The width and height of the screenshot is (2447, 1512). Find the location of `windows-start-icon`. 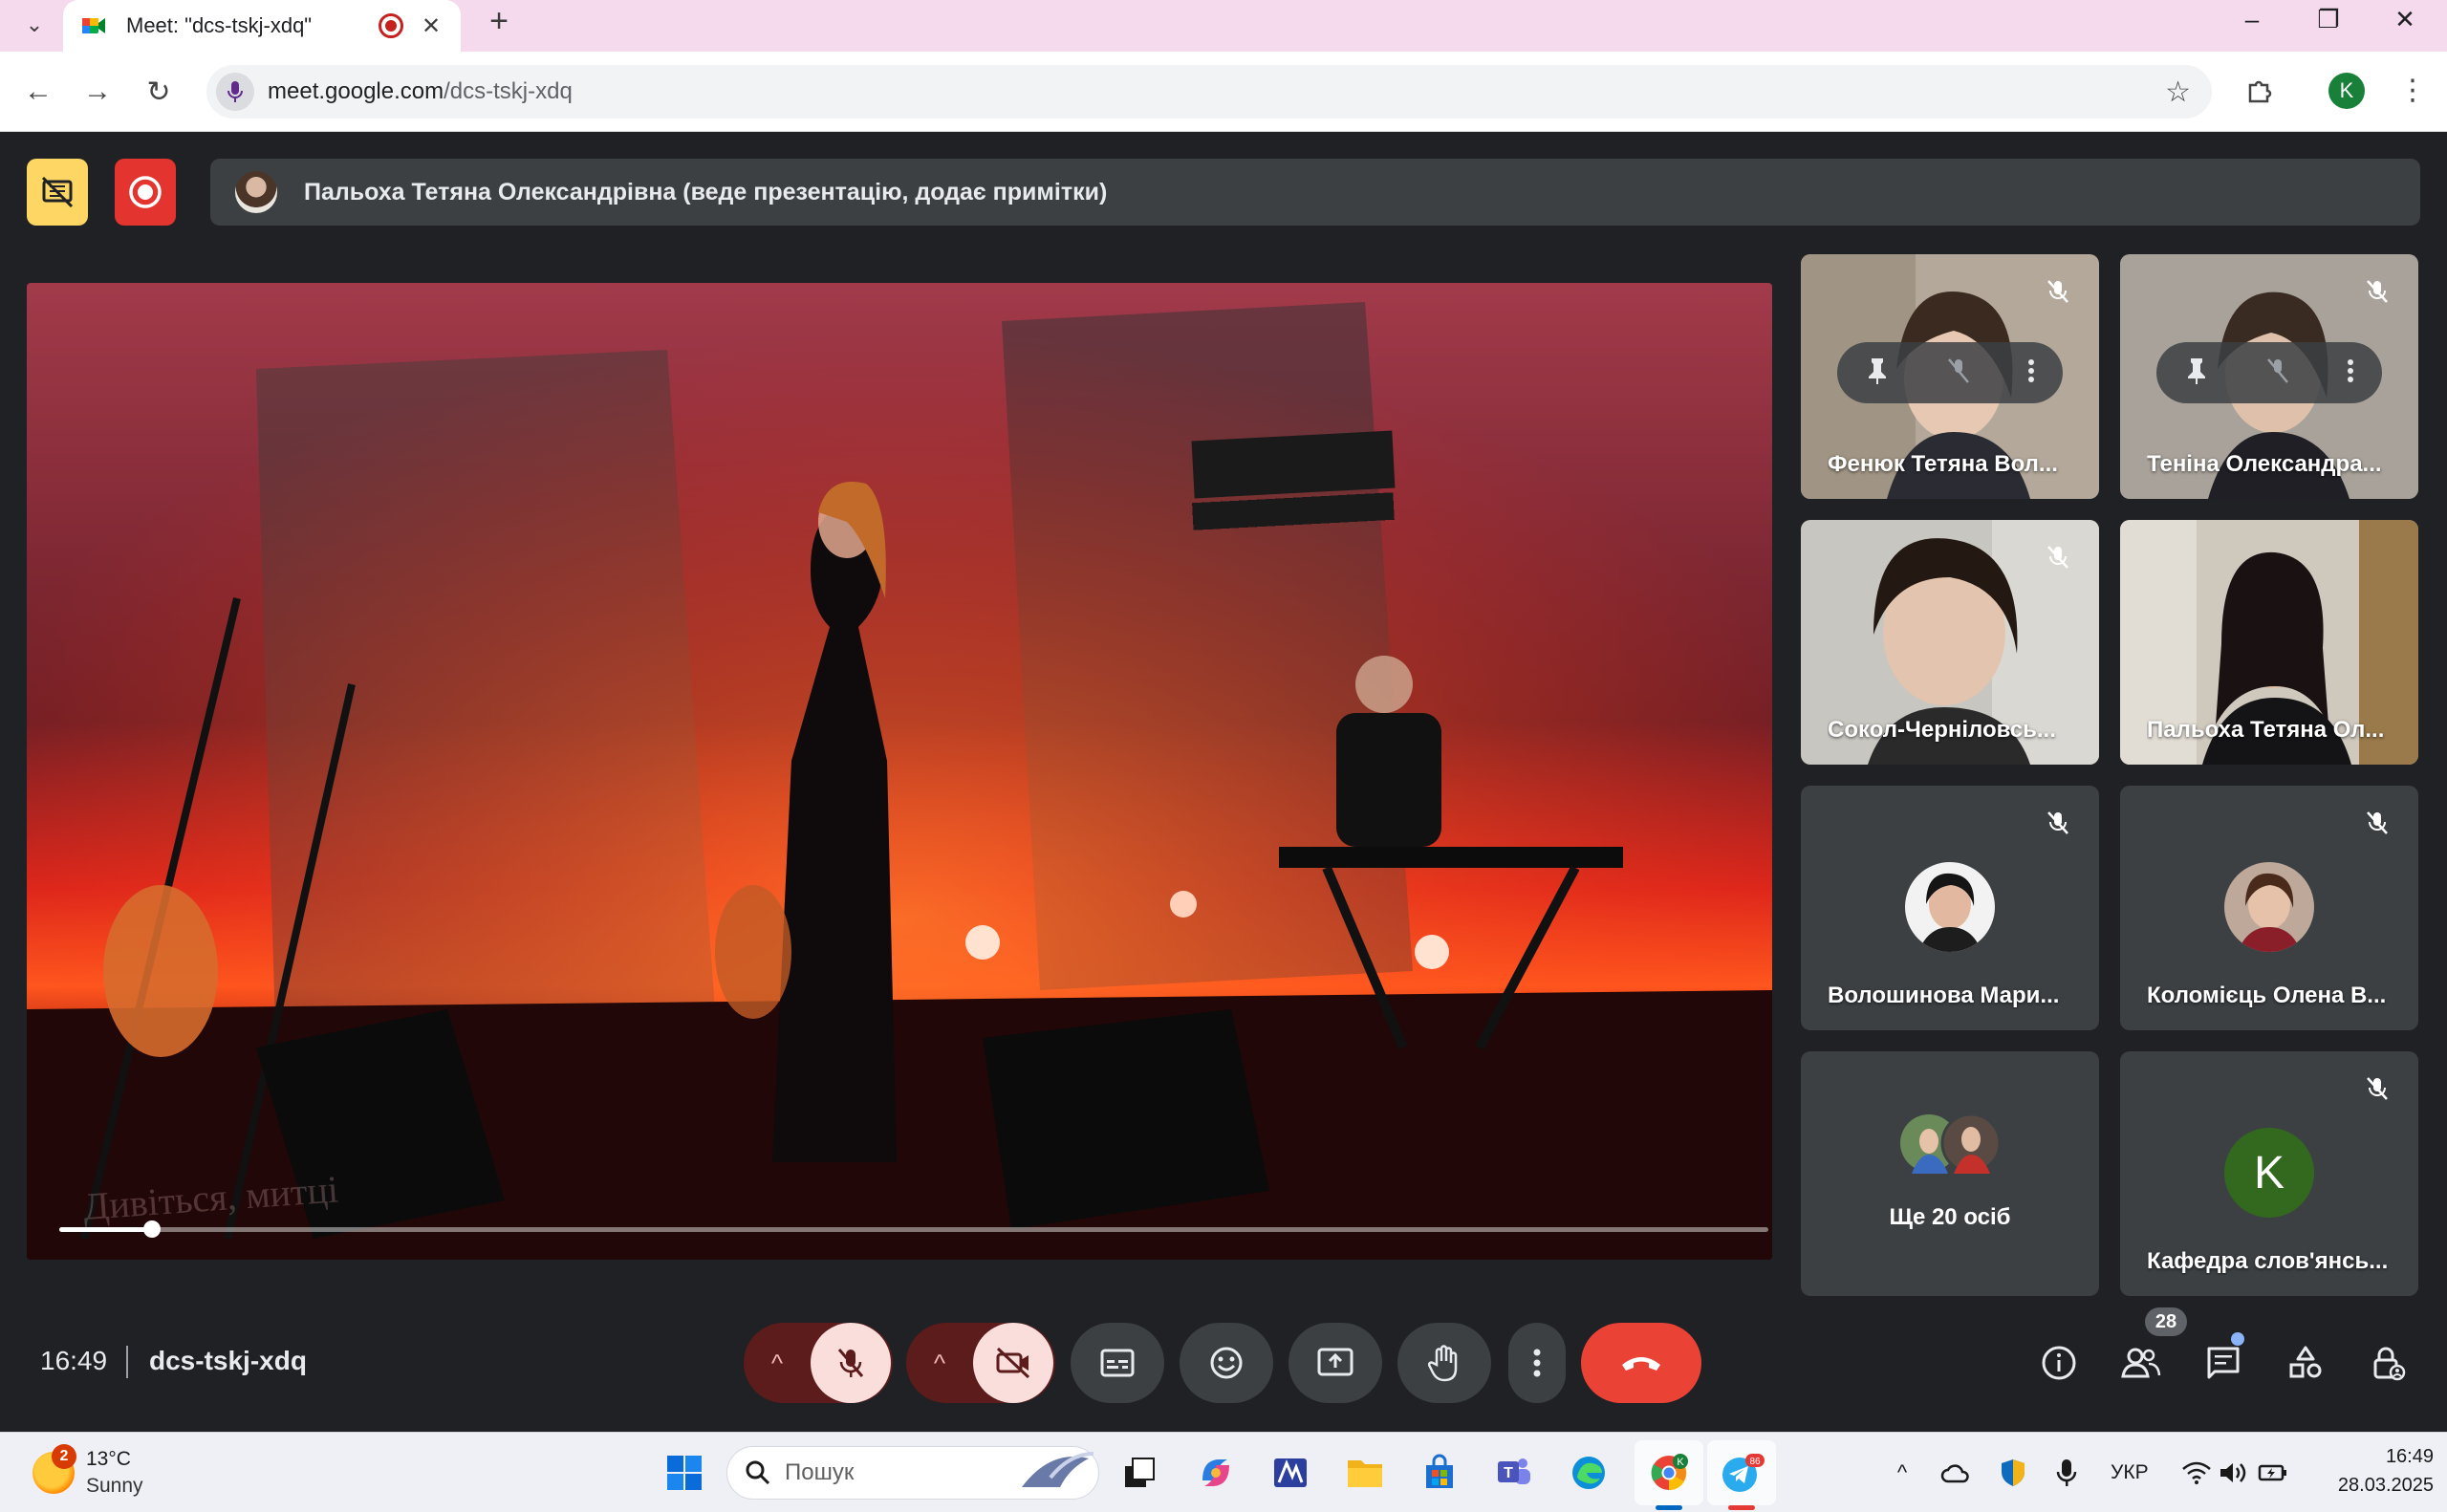

windows-start-icon is located at coordinates (684, 1473).